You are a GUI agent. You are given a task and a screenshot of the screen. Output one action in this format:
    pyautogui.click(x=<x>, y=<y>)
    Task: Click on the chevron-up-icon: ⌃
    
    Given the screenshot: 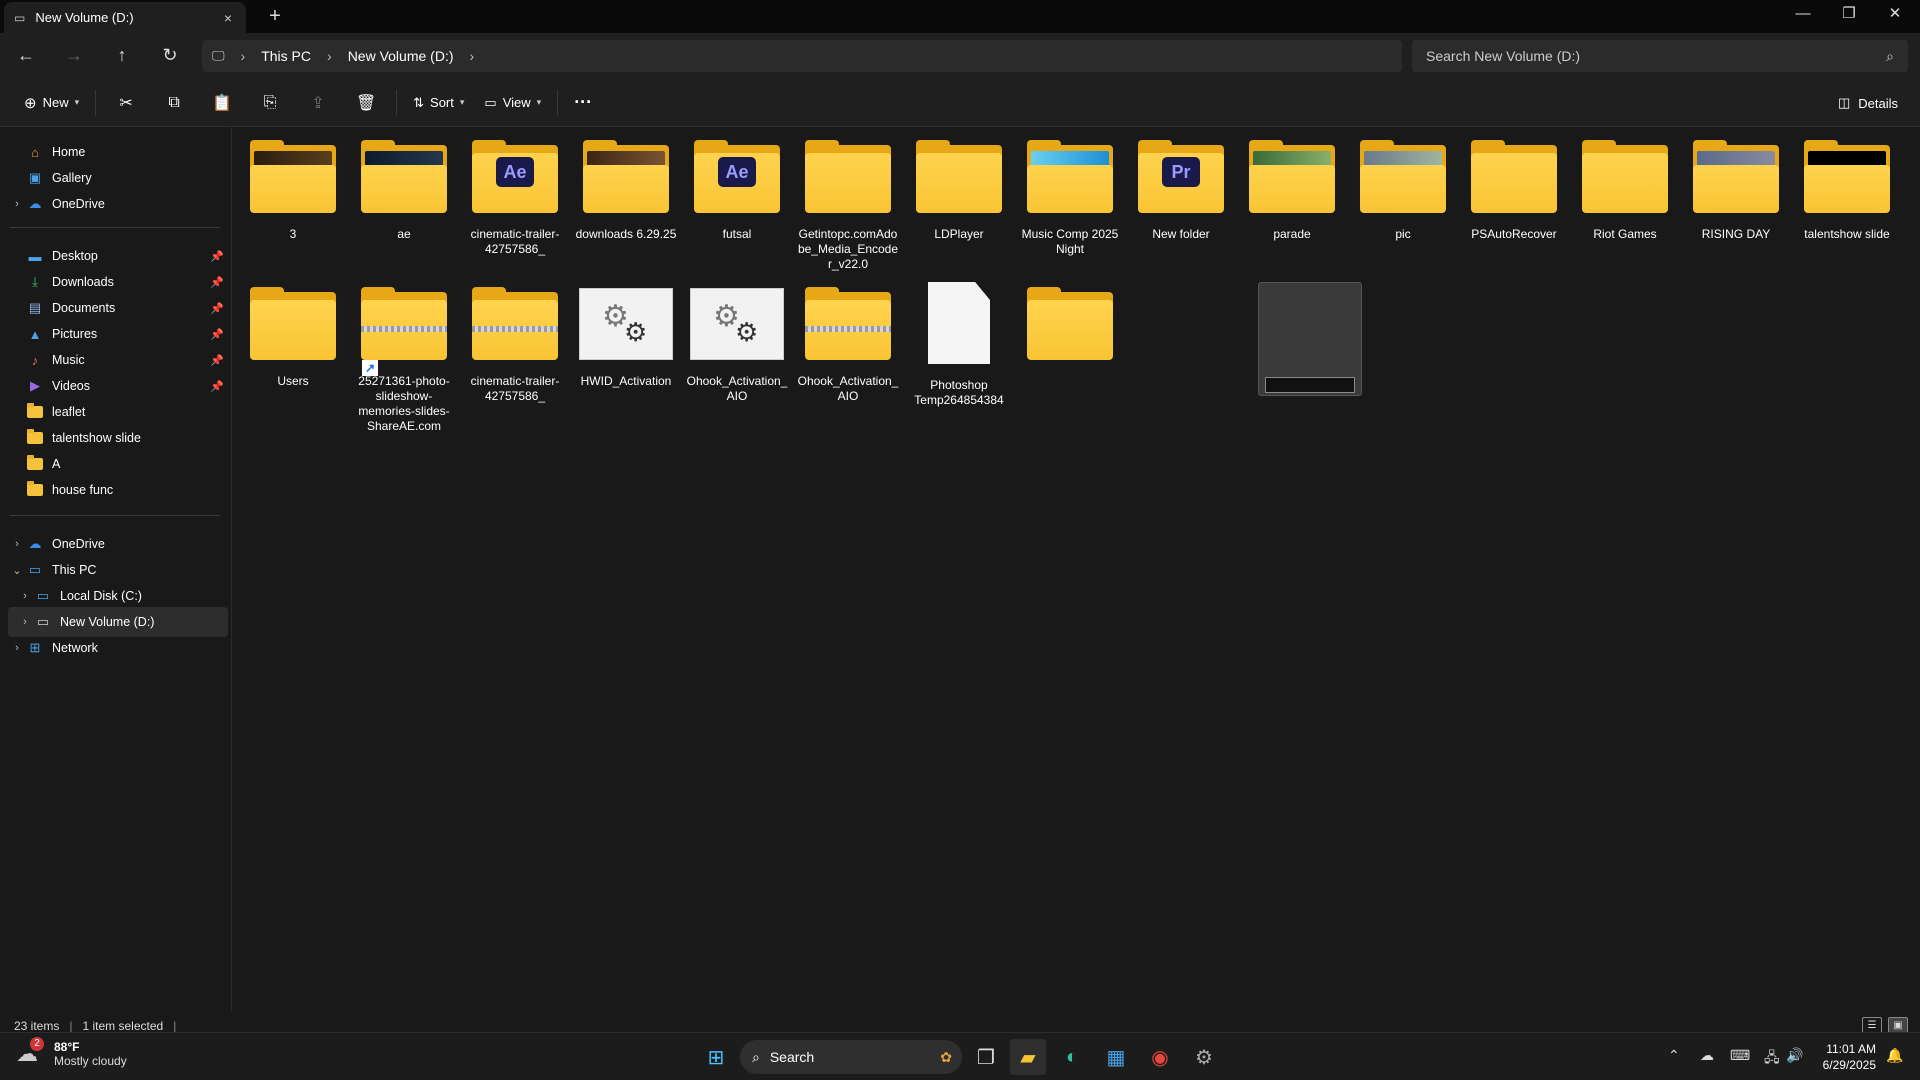 What is the action you would take?
    pyautogui.click(x=1674, y=1055)
    